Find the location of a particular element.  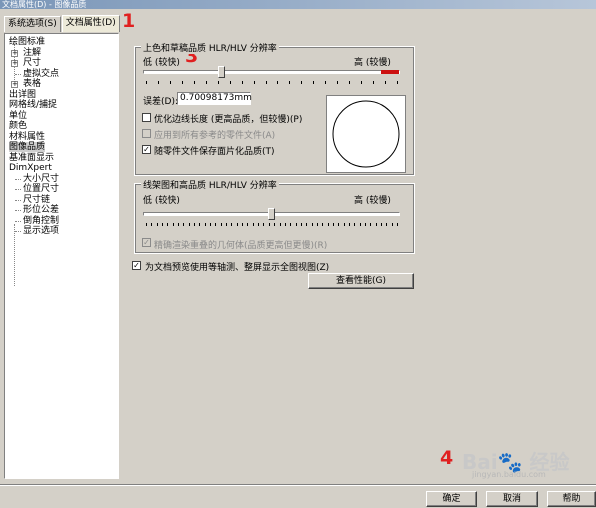

apply-to-referenced-checkbox is located at coordinates (146, 133).